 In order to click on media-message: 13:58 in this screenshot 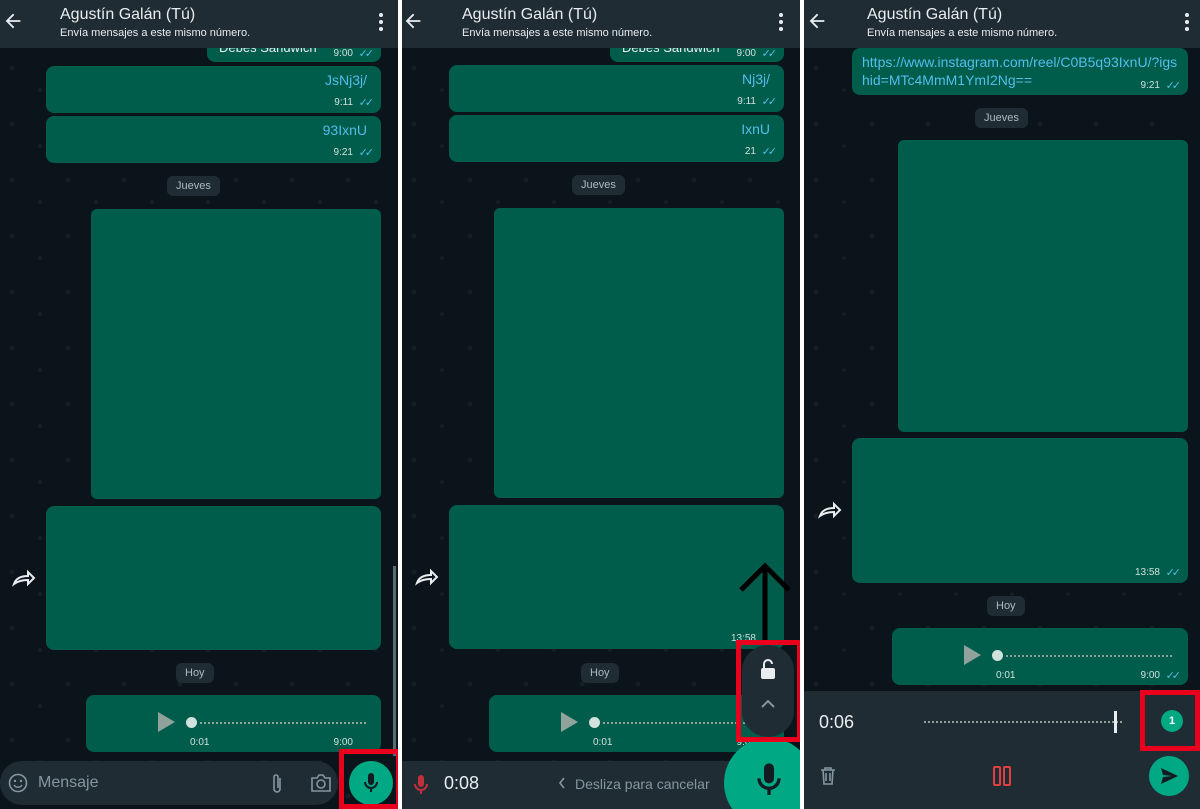, I will do `click(616, 577)`.